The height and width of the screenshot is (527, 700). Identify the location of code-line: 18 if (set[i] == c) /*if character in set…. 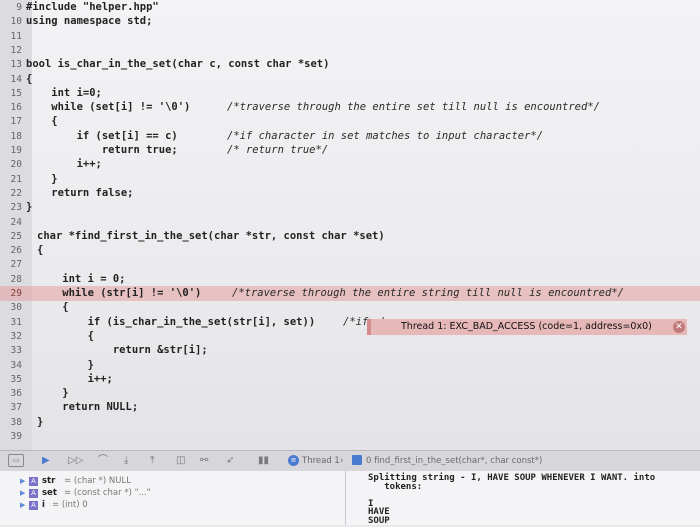
(350, 136).